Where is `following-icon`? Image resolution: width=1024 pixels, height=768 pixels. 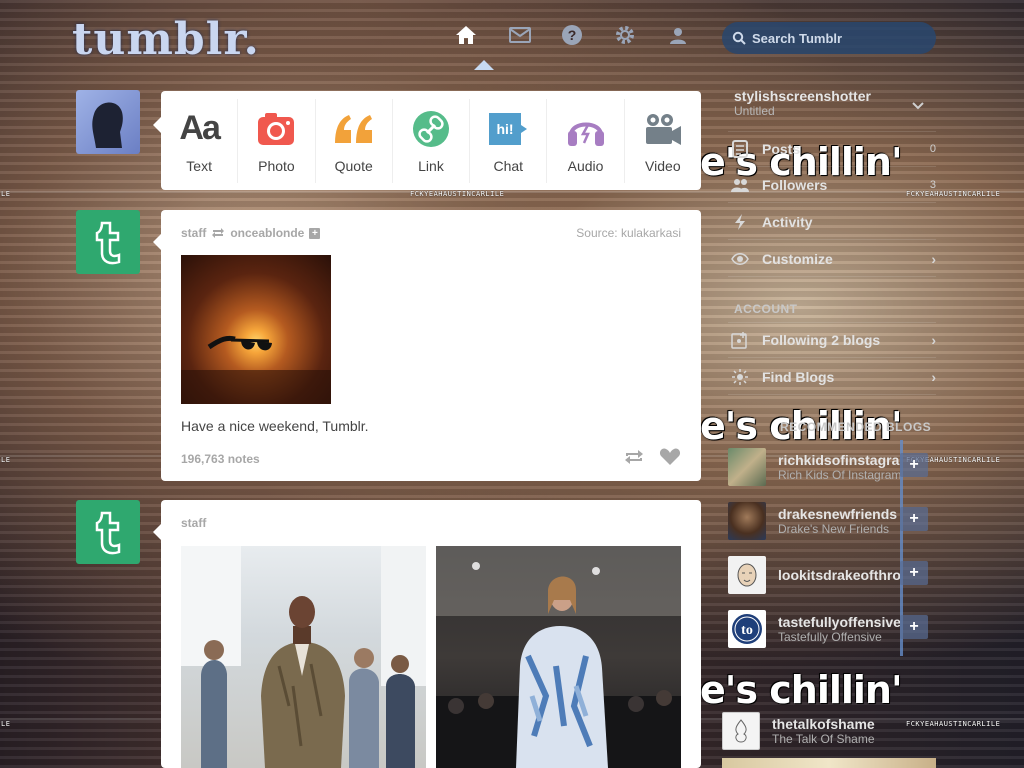
following-icon is located at coordinates (740, 340).